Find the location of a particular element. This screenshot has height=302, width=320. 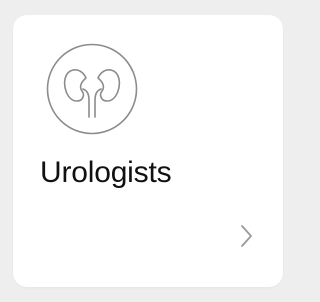

kidneys-icon is located at coordinates (92, 89).